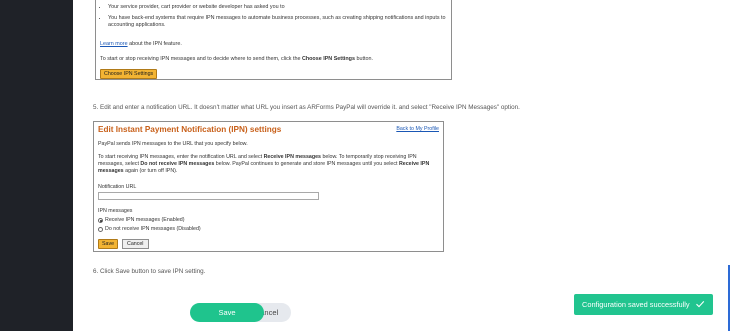 The height and width of the screenshot is (331, 730). What do you see at coordinates (153, 229) in the screenshot?
I see `radio-disabled-label: Do not receive IPN messages (Disabled)` at bounding box center [153, 229].